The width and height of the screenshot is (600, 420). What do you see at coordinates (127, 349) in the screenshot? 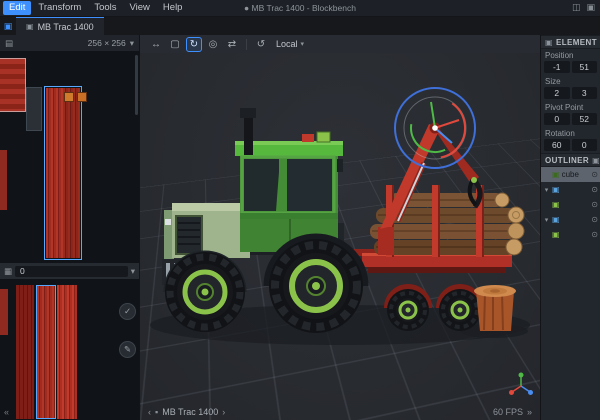
I see `edit-button: ✎` at bounding box center [127, 349].